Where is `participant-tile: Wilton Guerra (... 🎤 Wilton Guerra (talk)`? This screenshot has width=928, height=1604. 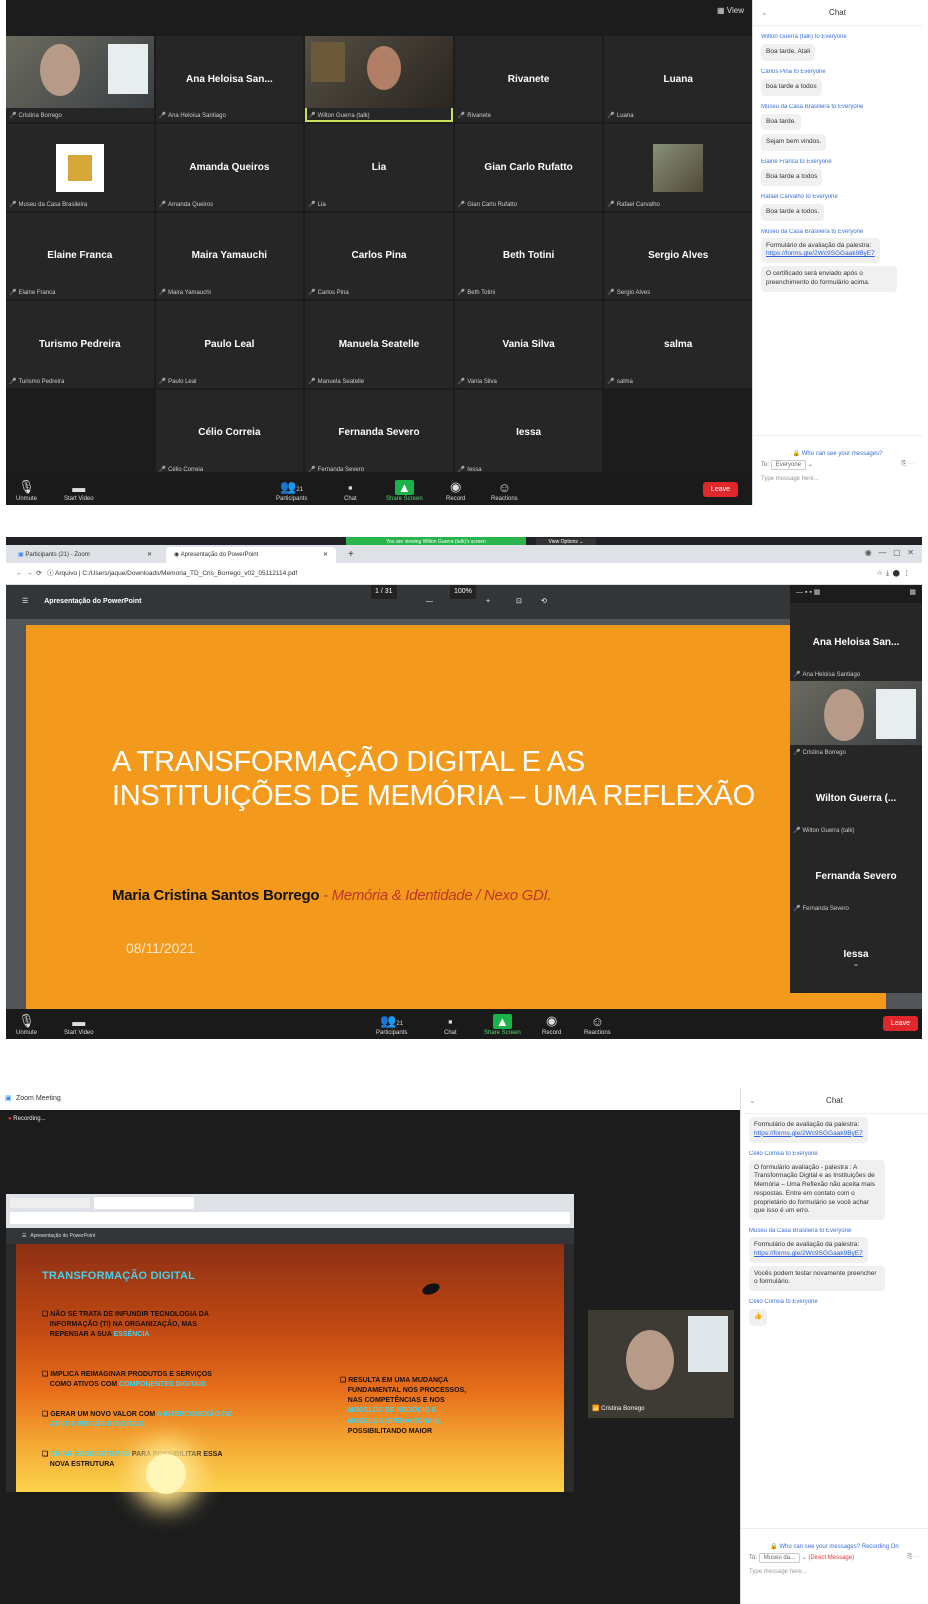 participant-tile: Wilton Guerra (... 🎤 Wilton Guerra (talk) is located at coordinates (856, 798).